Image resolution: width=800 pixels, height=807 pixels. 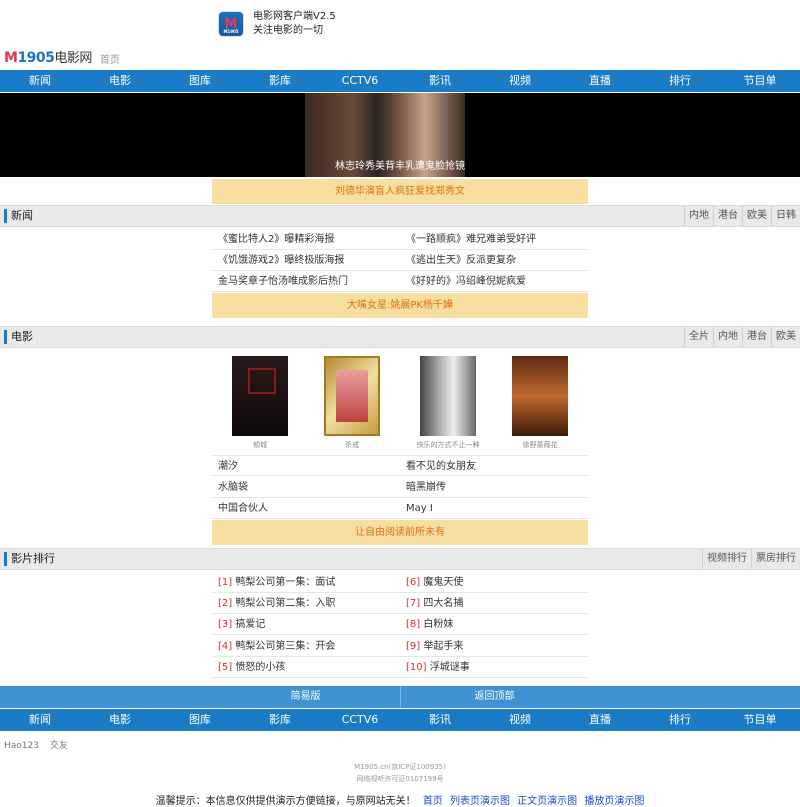 What do you see at coordinates (400, 532) in the screenshot?
I see `headline-link: 让自由阅读前所未有` at bounding box center [400, 532].